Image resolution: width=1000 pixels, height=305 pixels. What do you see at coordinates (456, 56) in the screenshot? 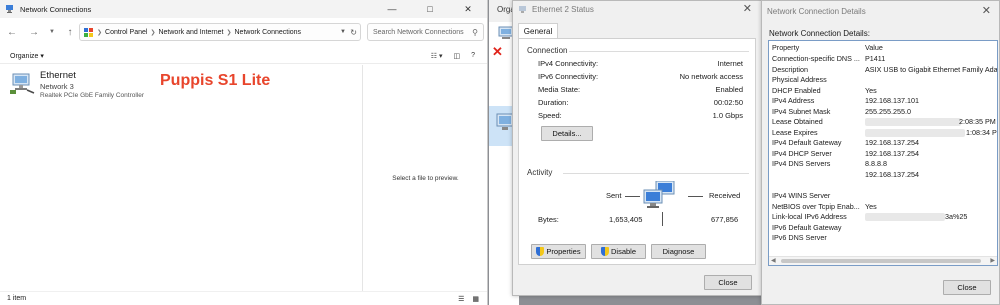
I see `preview-pane-icon: ◫` at bounding box center [456, 56].